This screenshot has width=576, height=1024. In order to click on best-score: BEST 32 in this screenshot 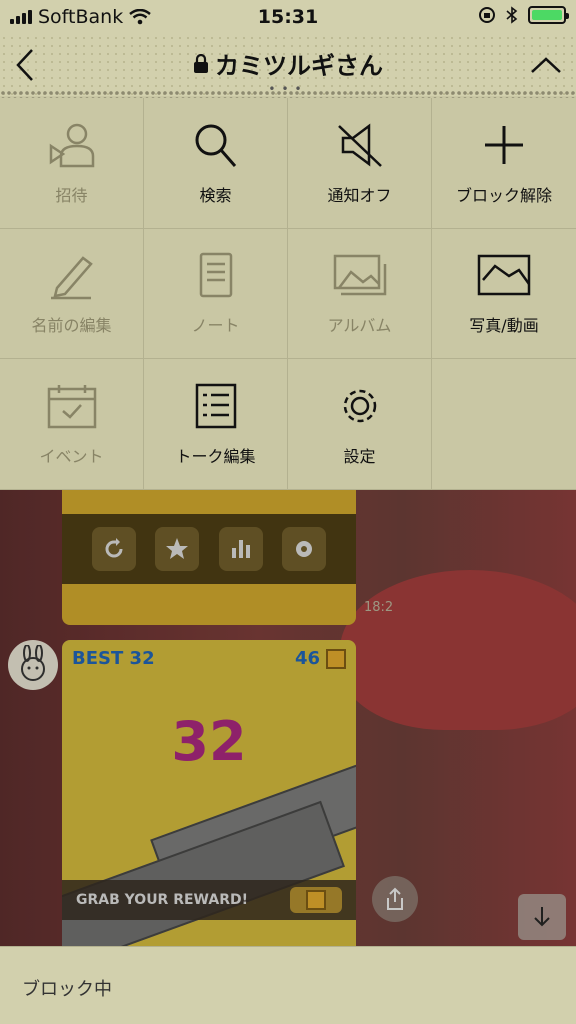, I will do `click(113, 658)`.